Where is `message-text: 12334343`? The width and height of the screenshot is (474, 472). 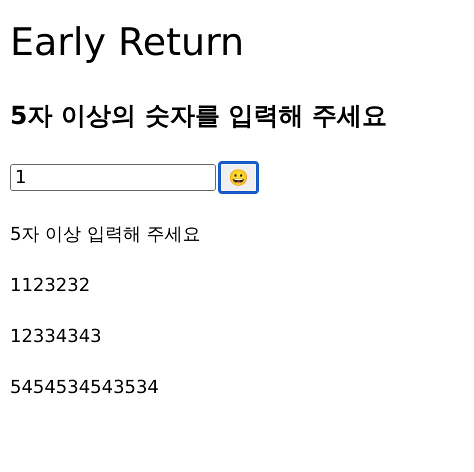 message-text: 12334343 is located at coordinates (56, 337).